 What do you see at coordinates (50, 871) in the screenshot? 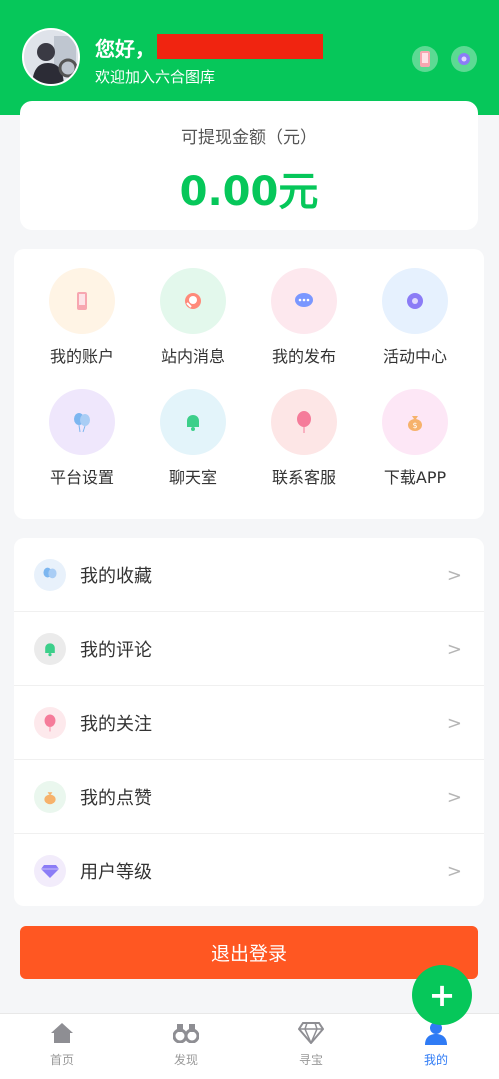
I see `gem-icon` at bounding box center [50, 871].